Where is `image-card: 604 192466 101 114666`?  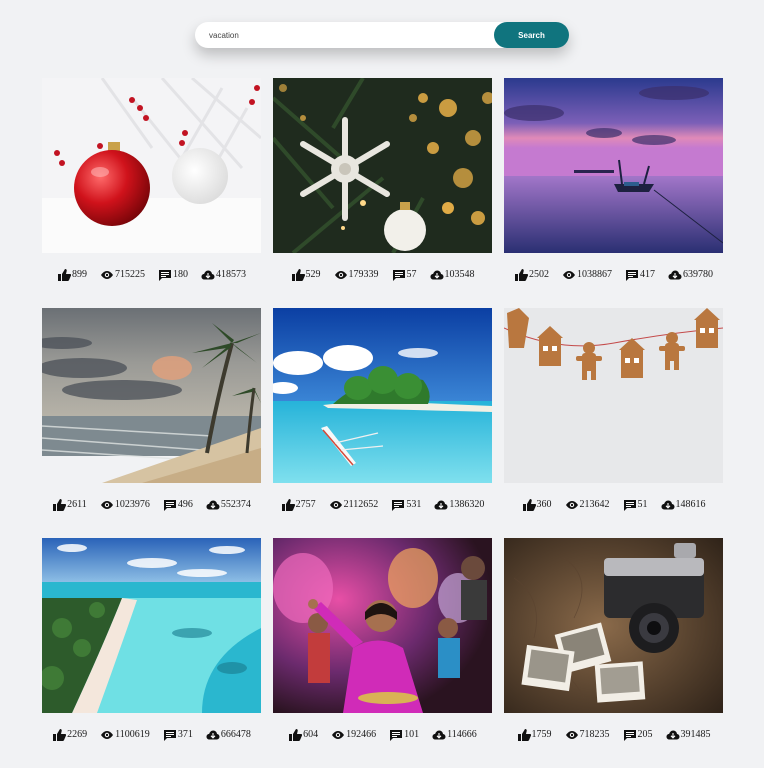 image-card: 604 192466 101 114666 is located at coordinates (382, 653).